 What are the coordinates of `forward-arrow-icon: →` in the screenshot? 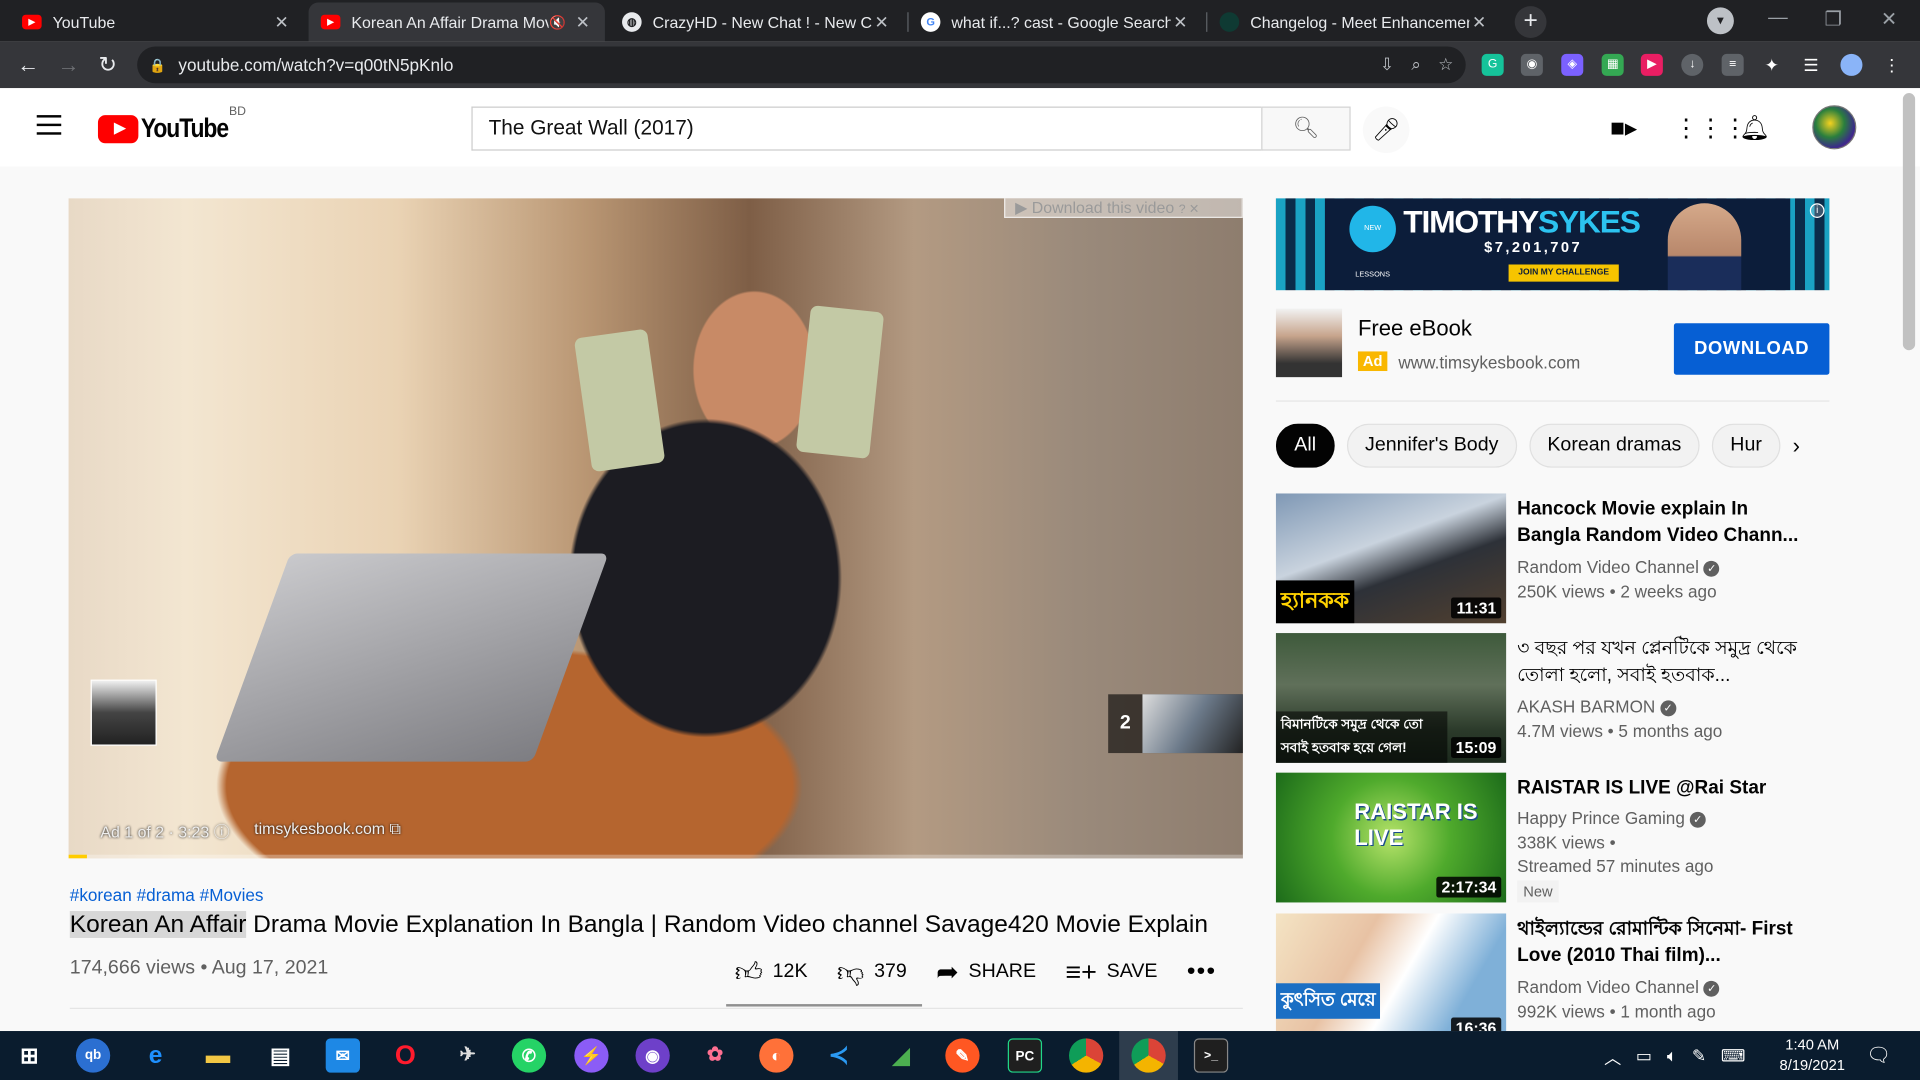 It's located at (68, 64).